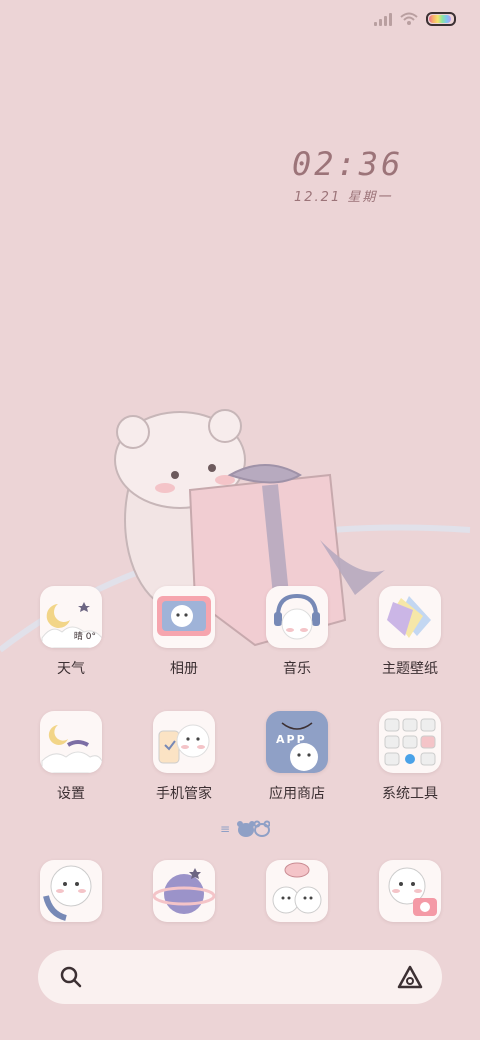 The height and width of the screenshot is (1040, 480). I want to click on gallery-icon, so click(184, 617).